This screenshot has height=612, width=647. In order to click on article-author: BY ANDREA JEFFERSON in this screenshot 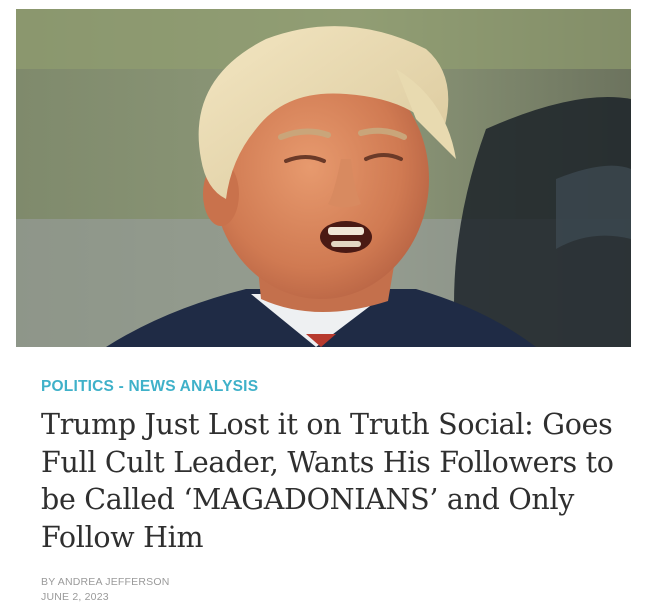, I will do `click(105, 582)`.